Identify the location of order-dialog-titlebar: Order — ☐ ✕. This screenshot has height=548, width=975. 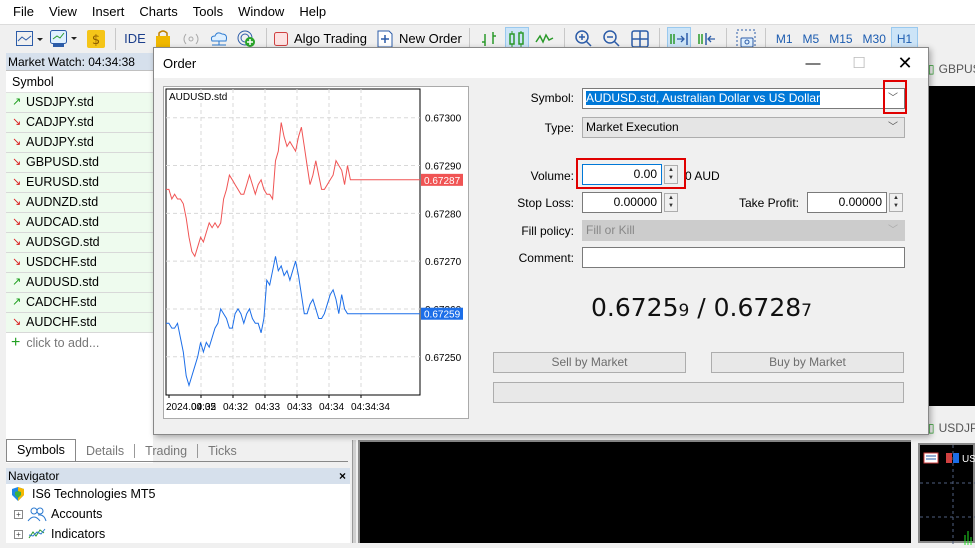
(541, 63).